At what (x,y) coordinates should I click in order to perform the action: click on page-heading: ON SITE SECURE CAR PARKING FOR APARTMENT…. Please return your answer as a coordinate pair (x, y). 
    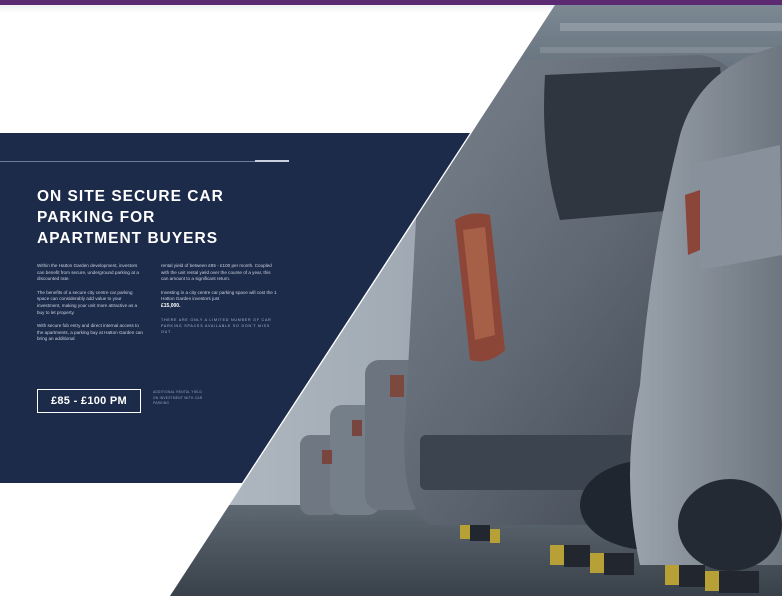
    Looking at the image, I should click on (152, 217).